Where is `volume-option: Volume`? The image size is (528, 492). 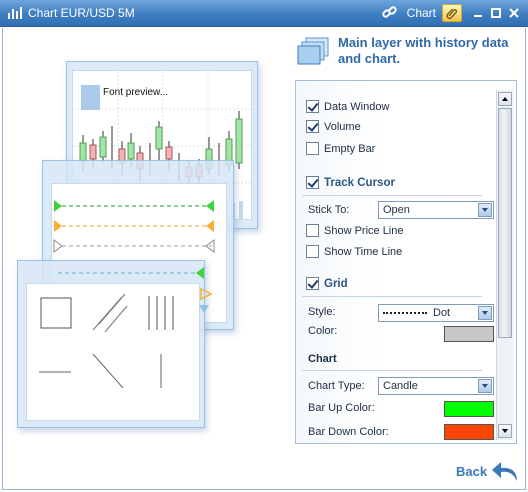 volume-option: Volume is located at coordinates (333, 126).